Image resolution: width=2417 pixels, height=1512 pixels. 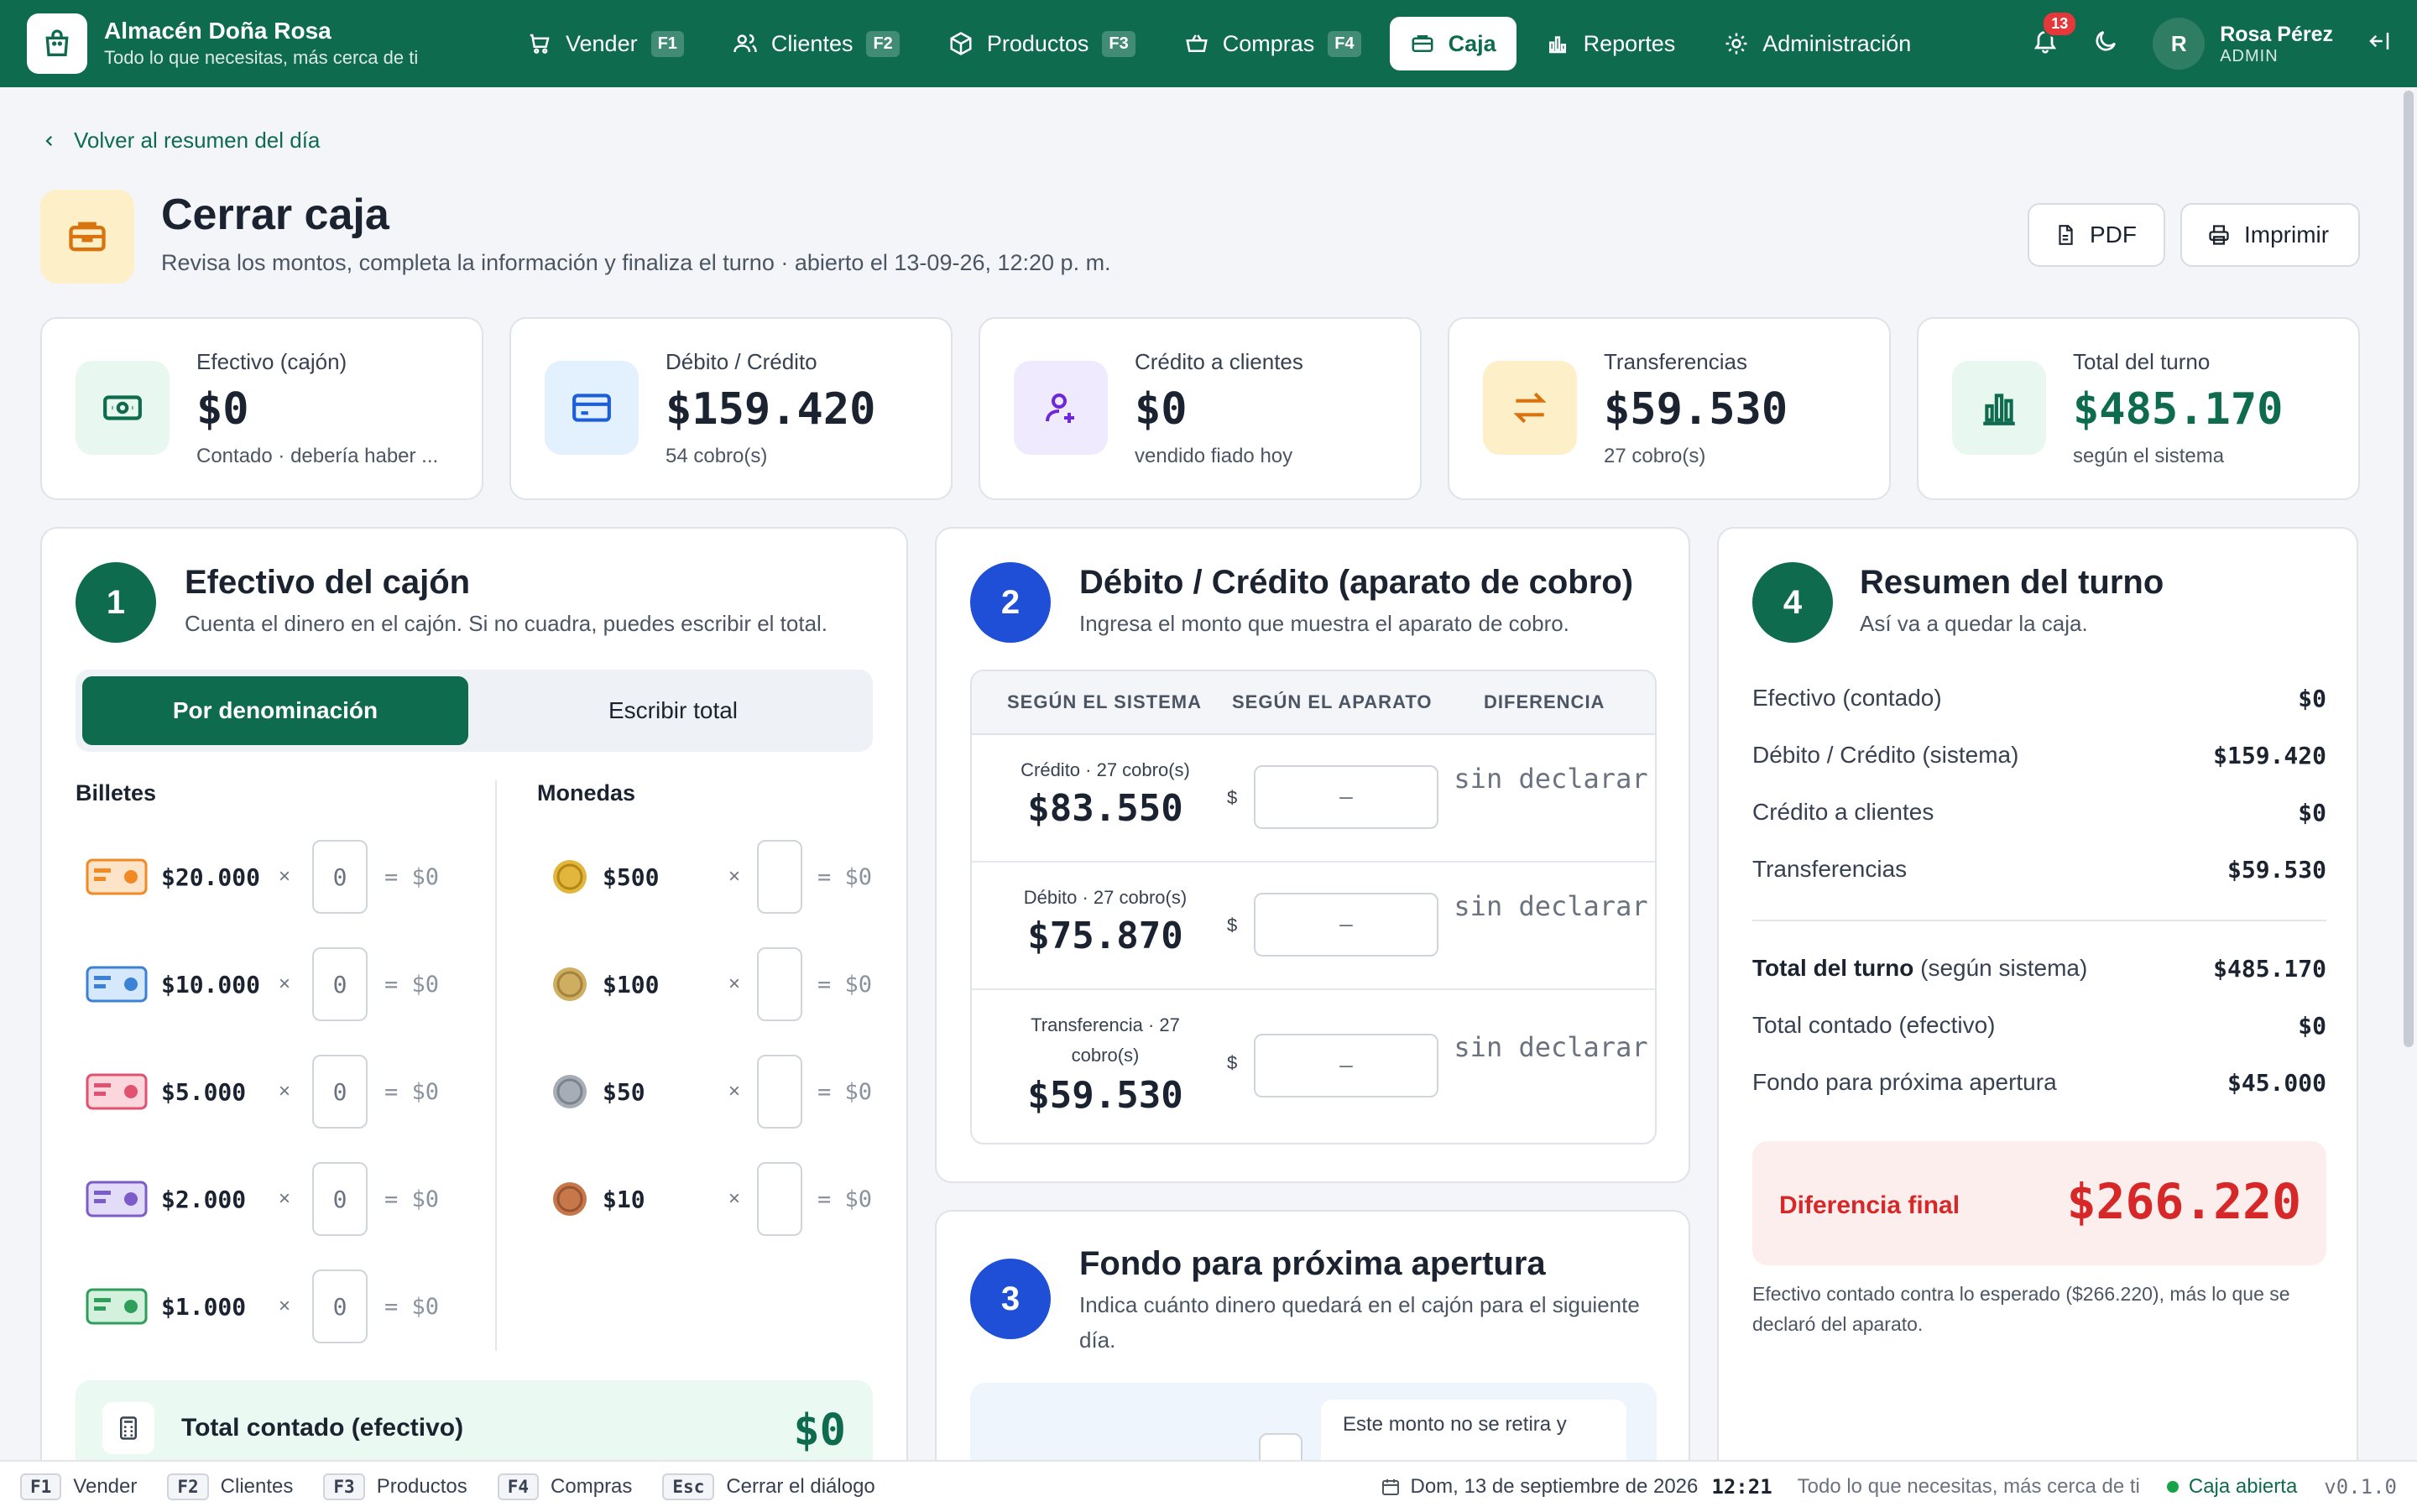 What do you see at coordinates (257, 1486) in the screenshot?
I see `shortcut-label: Clientes` at bounding box center [257, 1486].